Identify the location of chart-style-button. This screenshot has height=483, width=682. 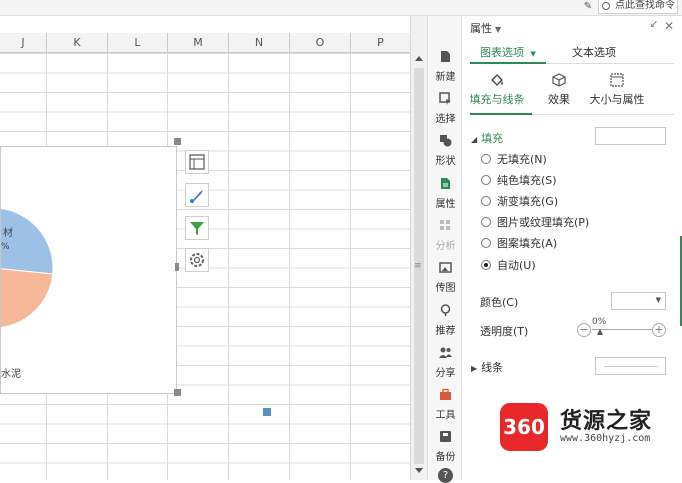
(197, 195).